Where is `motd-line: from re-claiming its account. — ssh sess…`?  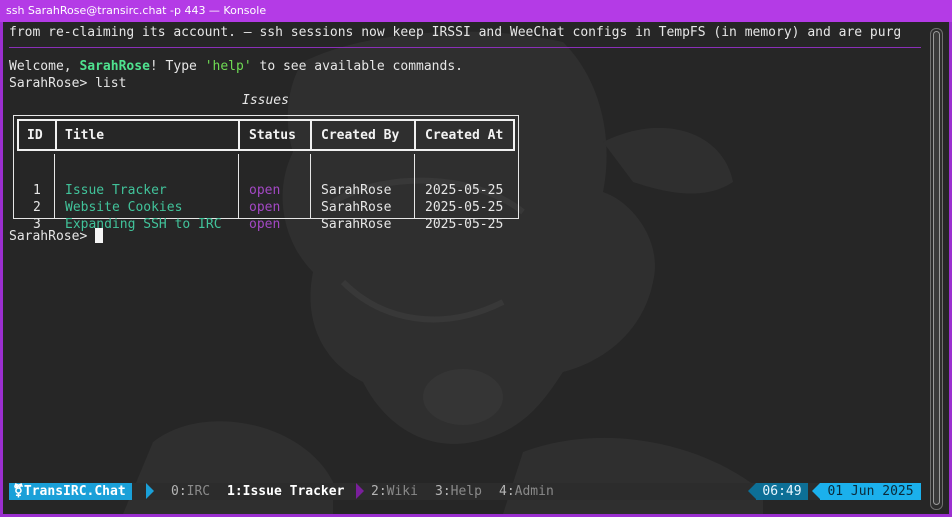
motd-line: from re-claiming its account. — ssh sess… is located at coordinates (455, 32).